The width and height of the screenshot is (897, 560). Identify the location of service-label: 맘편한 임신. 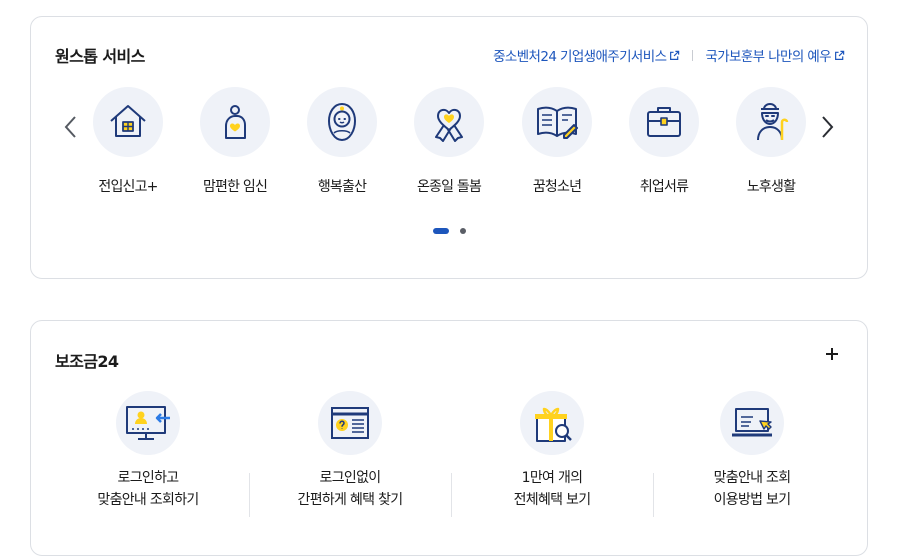
(235, 187).